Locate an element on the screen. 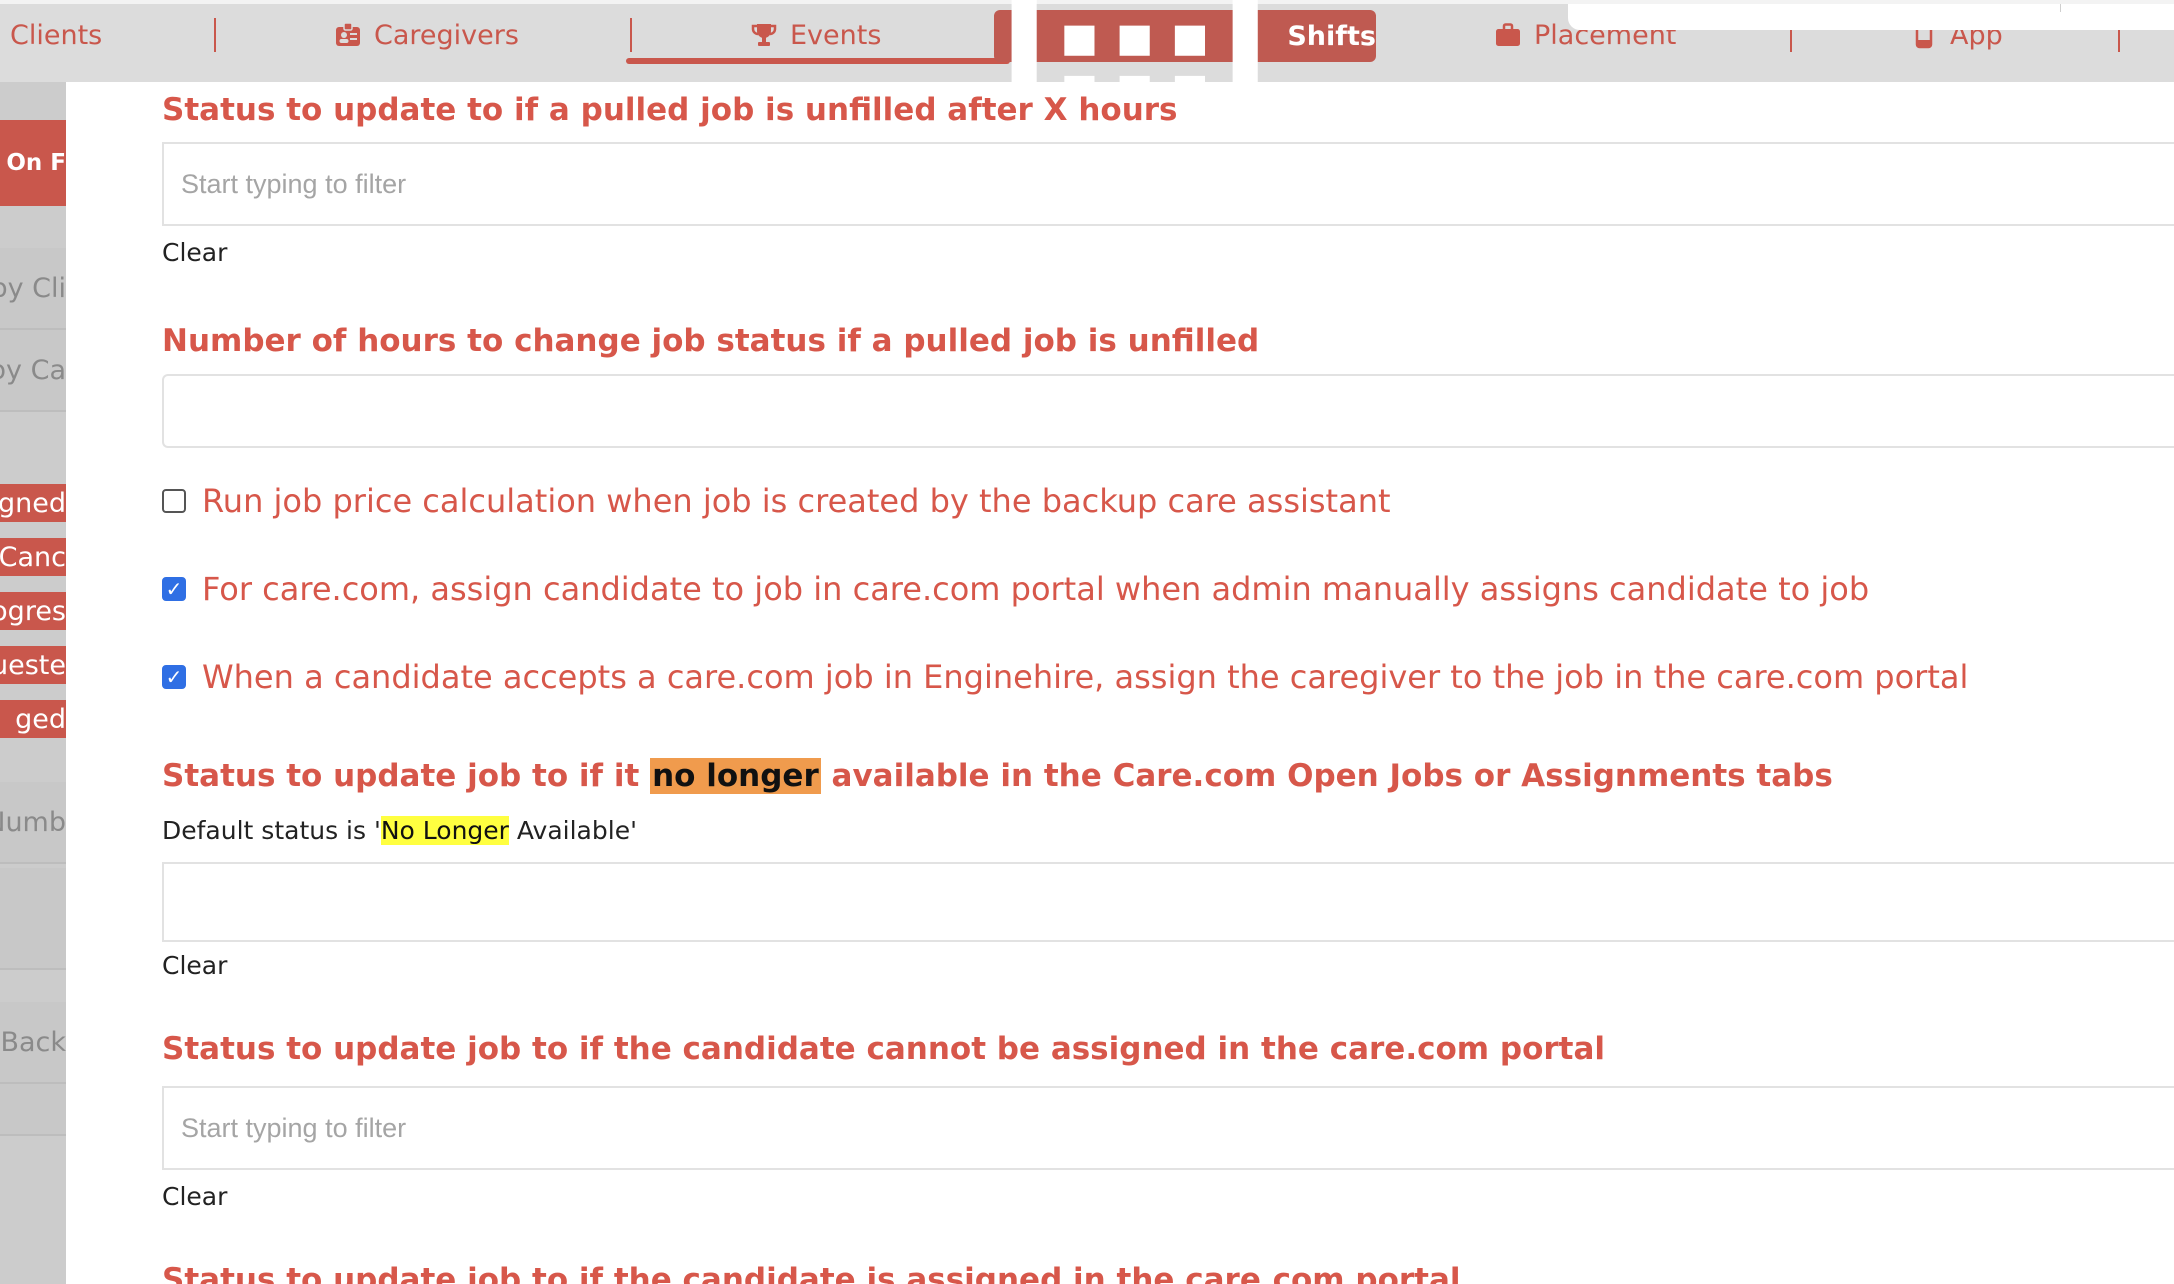 The image size is (2174, 1284). nav-item-label: Events is located at coordinates (836, 35).